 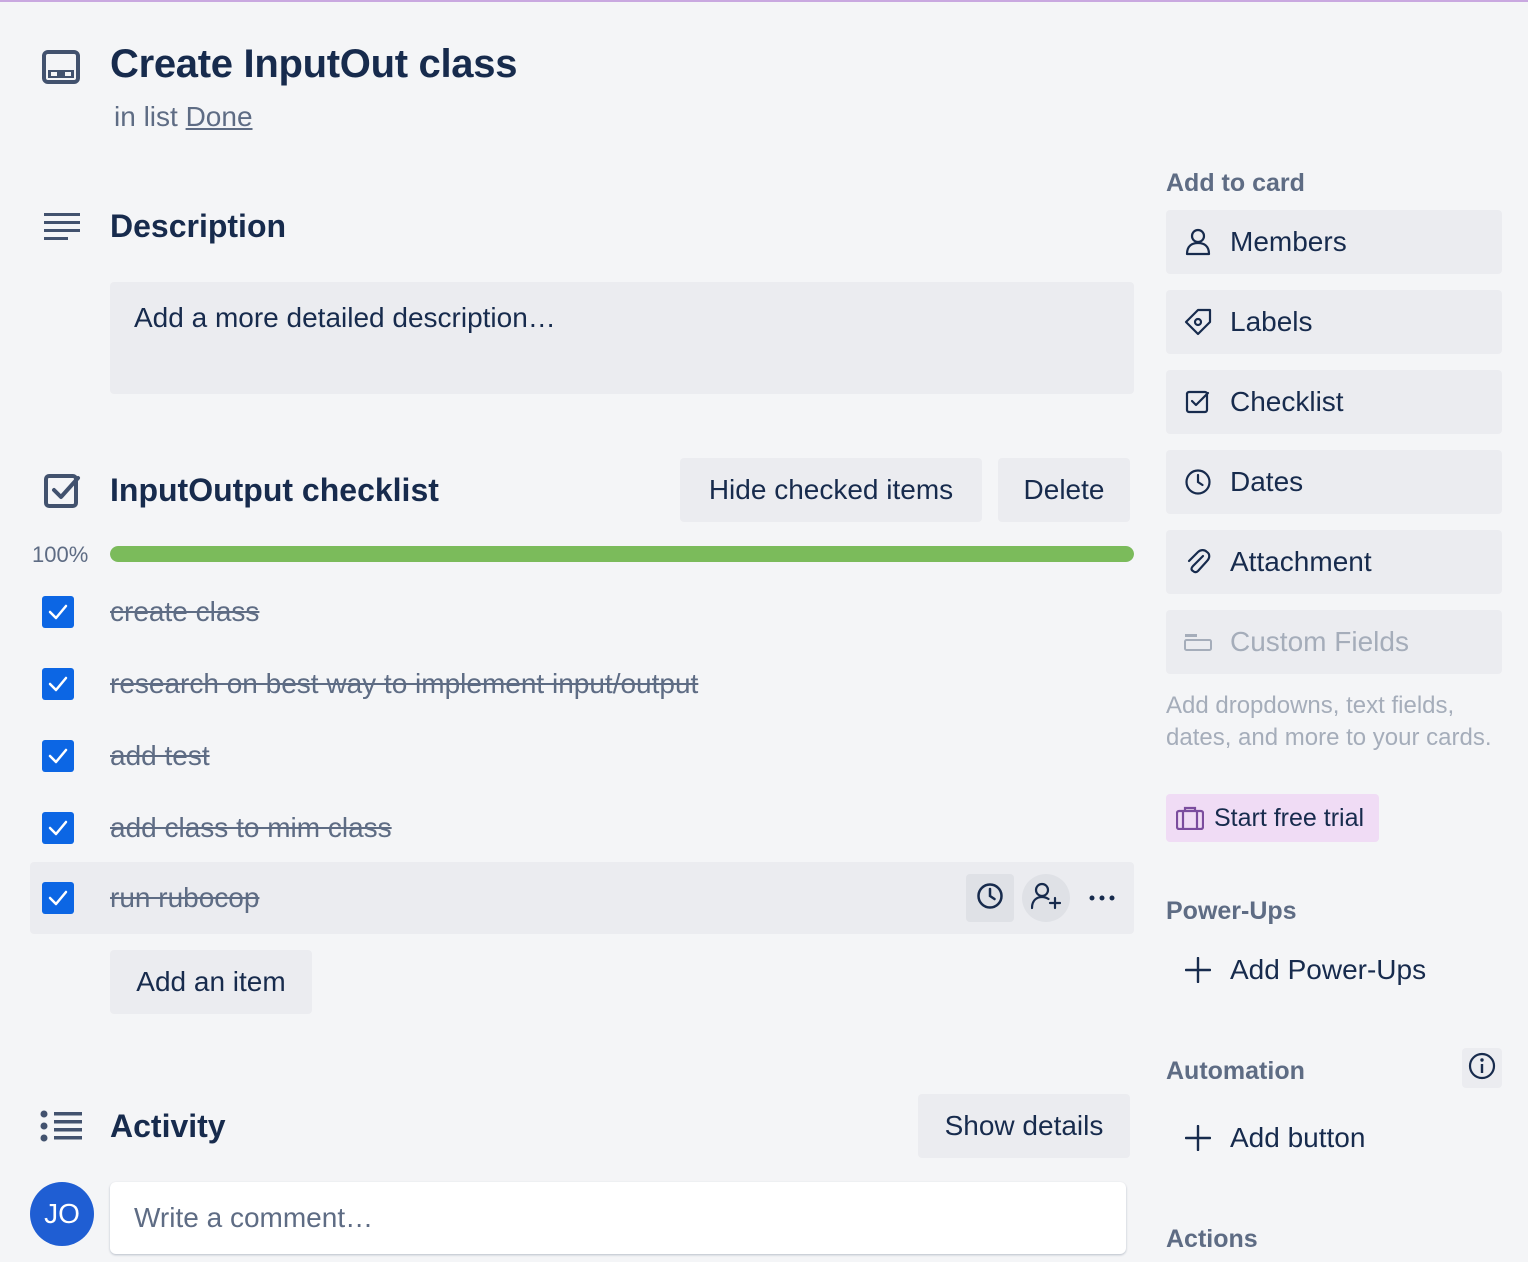 I want to click on automation-info-button, so click(x=1482, y=1068).